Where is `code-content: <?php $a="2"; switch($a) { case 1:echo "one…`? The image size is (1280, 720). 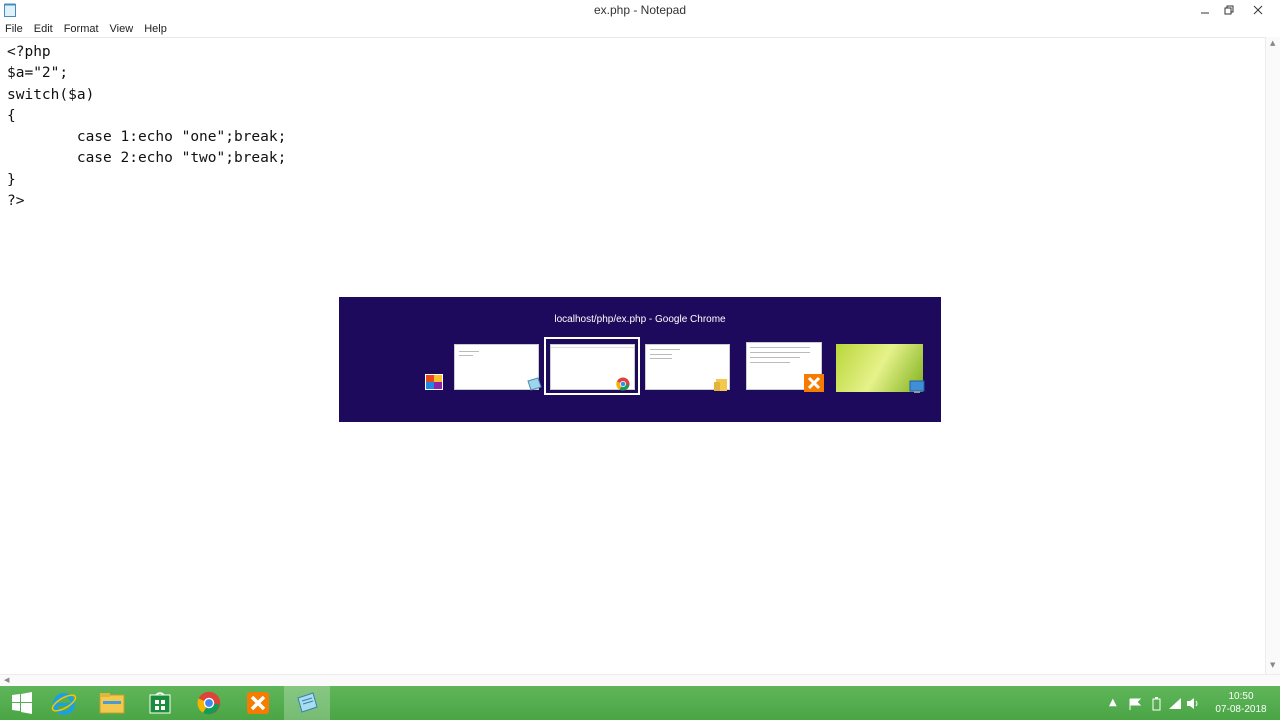 code-content: <?php $a="2"; switch($a) { case 1:echo "one… is located at coordinates (146, 127).